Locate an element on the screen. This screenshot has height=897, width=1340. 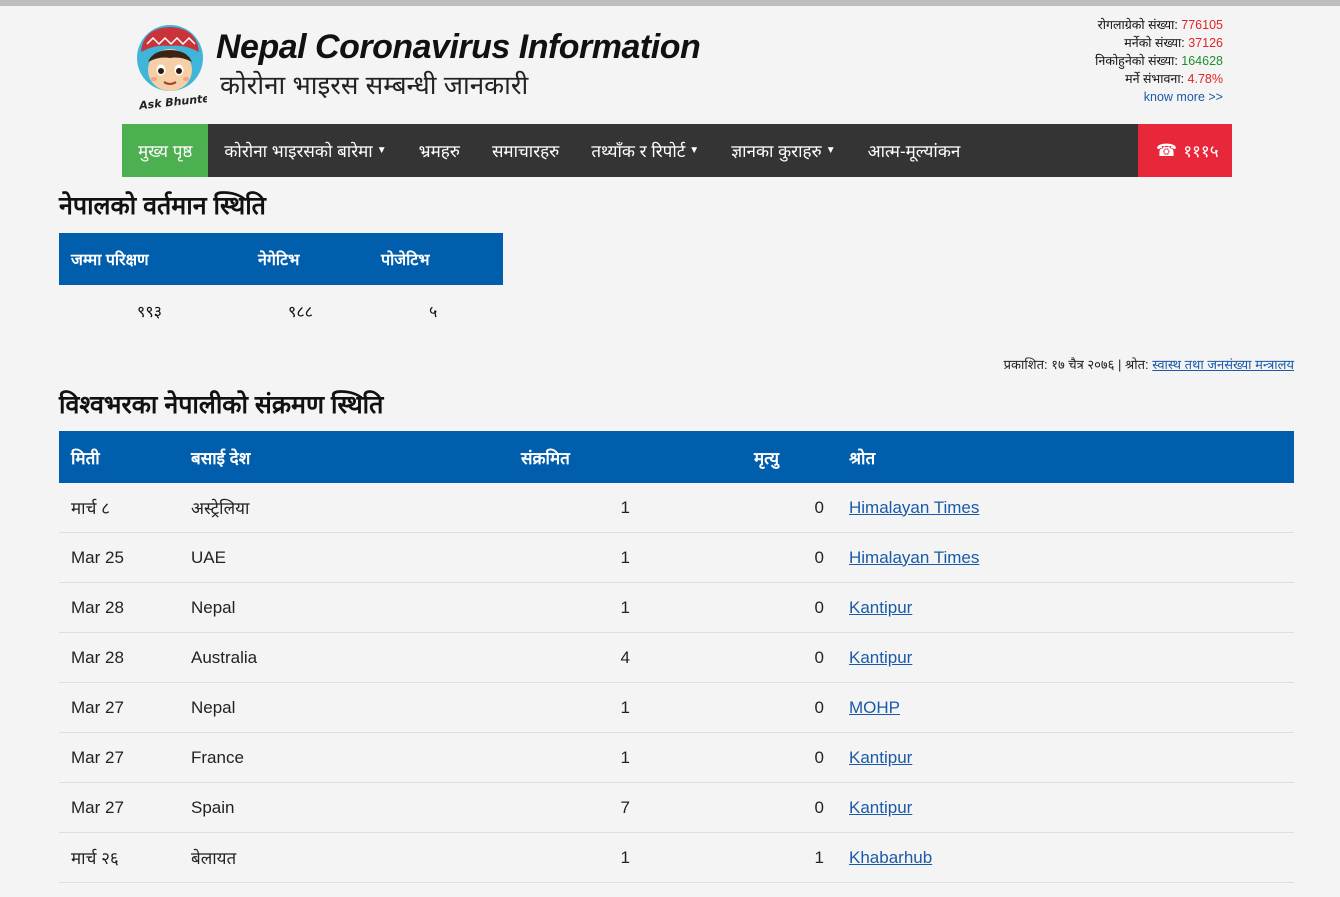
stat-deaths: मर्नेको संख्या: 37126 is located at coordinates (1159, 43).